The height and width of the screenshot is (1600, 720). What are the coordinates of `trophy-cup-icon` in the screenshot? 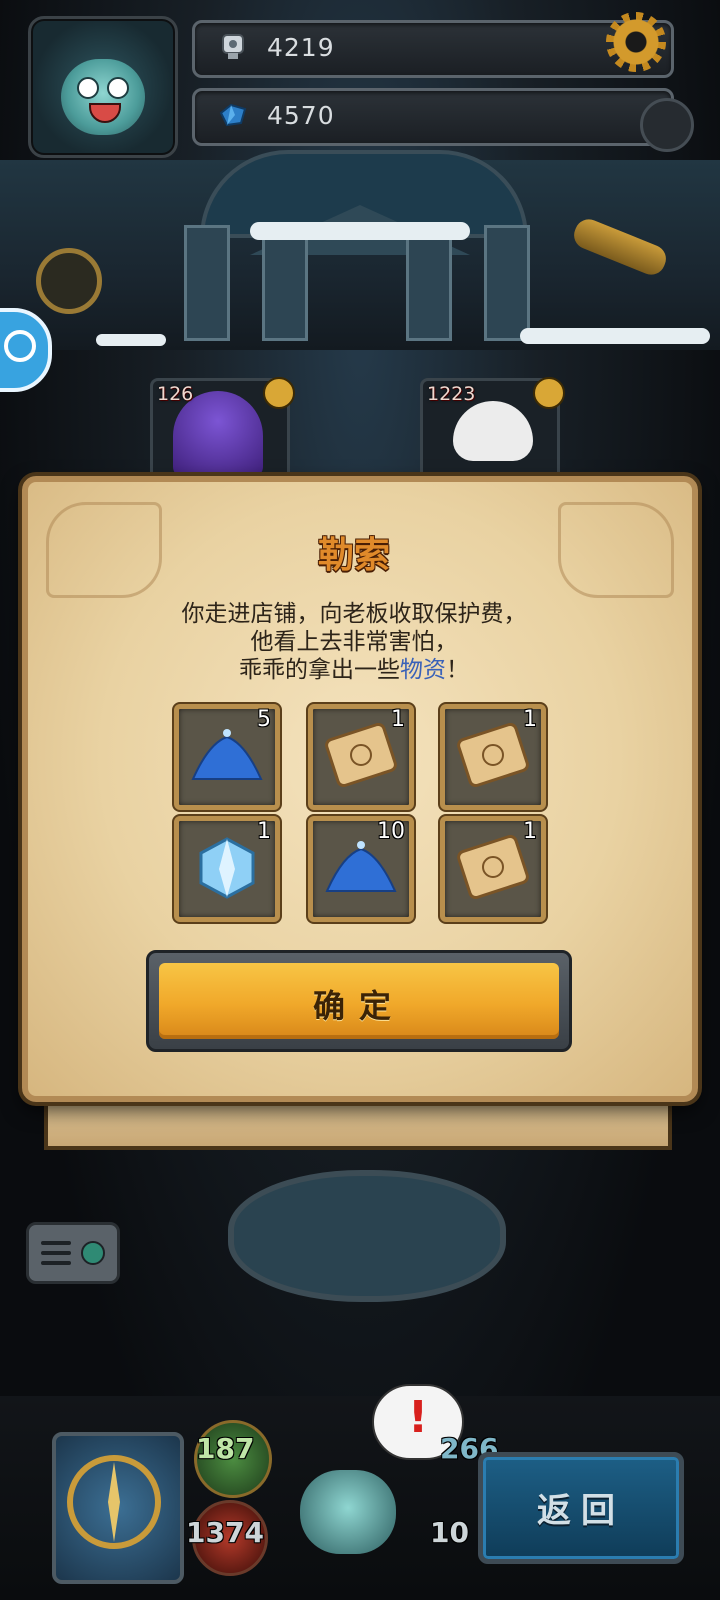 It's located at (233, 46).